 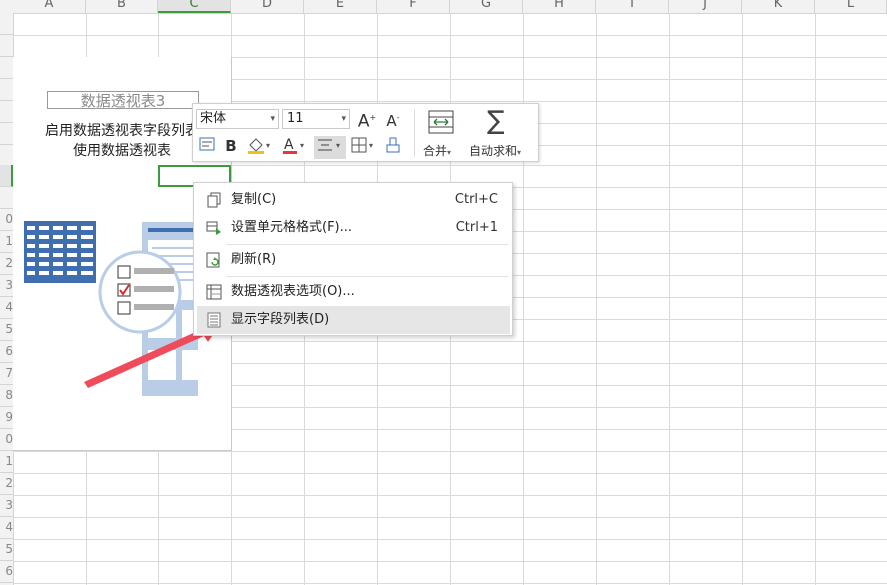 What do you see at coordinates (214, 292) in the screenshot?
I see `pivot-options-icon` at bounding box center [214, 292].